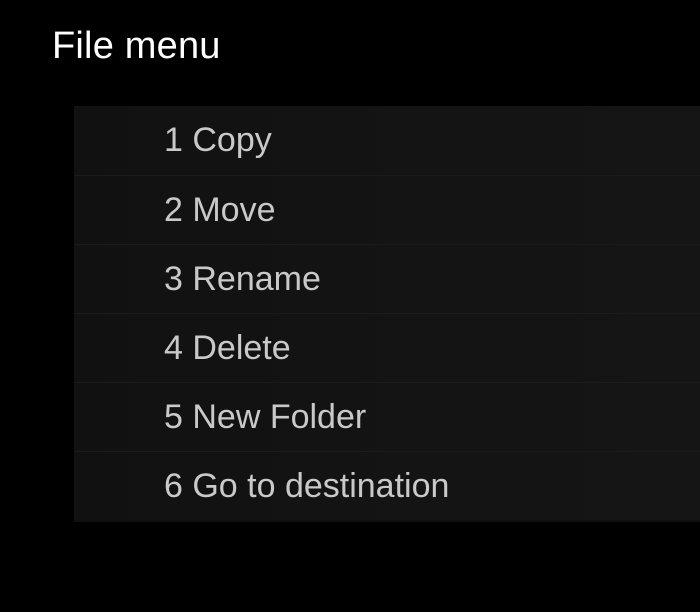 The image size is (700, 612). Describe the element at coordinates (387, 209) in the screenshot. I see `menu-item-move: 2 Move` at that location.